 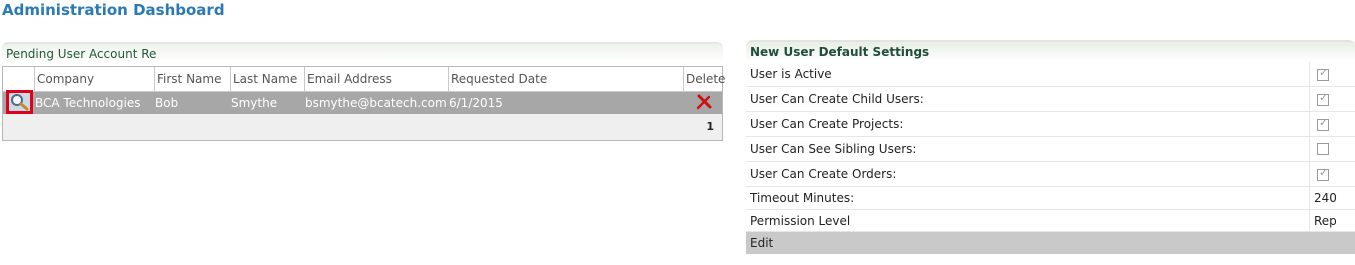 What do you see at coordinates (1323, 173) in the screenshot?
I see `checkbox-create-orders` at bounding box center [1323, 173].